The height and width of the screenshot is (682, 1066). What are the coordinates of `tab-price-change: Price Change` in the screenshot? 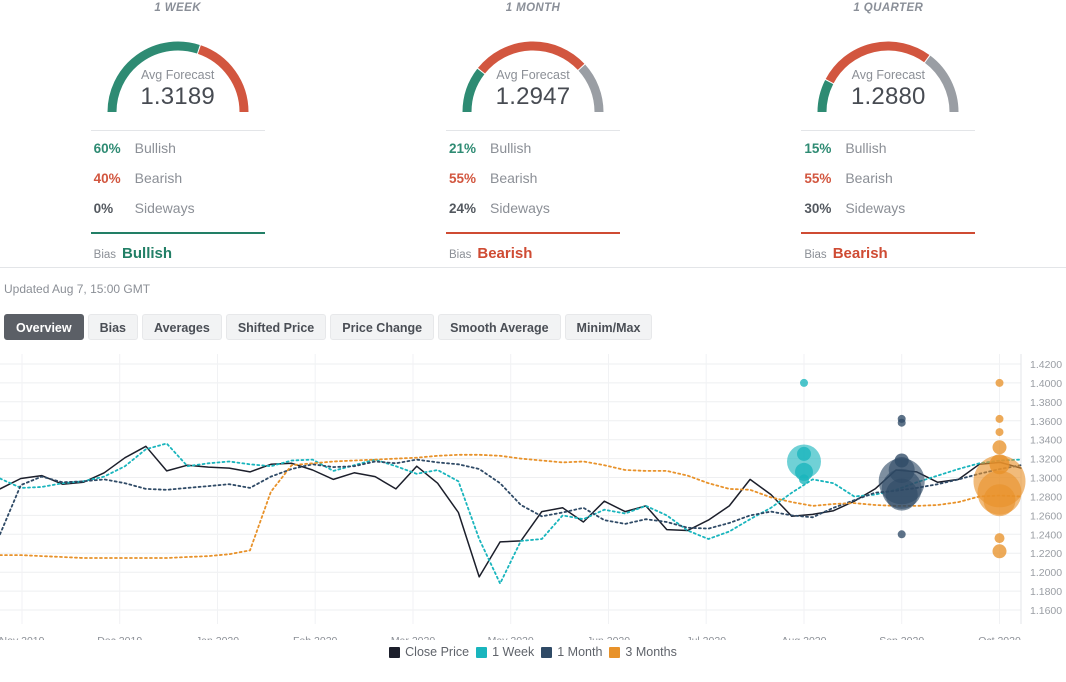 It's located at (382, 327).